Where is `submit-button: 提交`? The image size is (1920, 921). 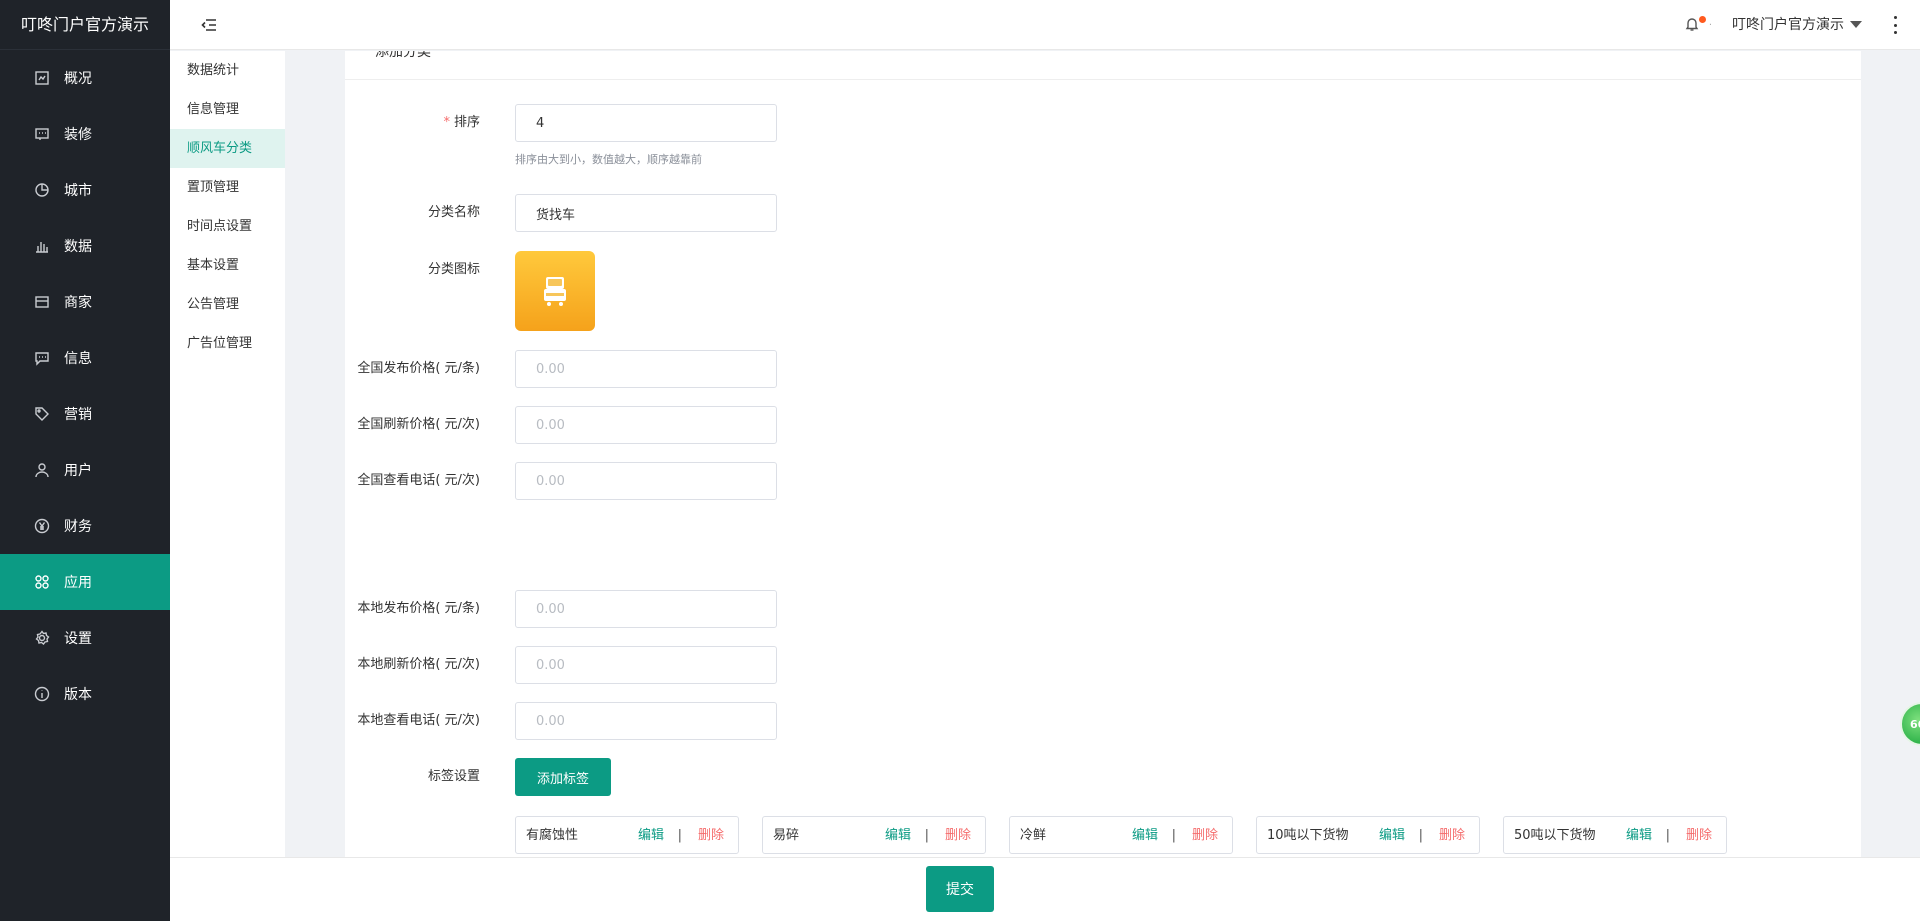 submit-button: 提交 is located at coordinates (960, 889).